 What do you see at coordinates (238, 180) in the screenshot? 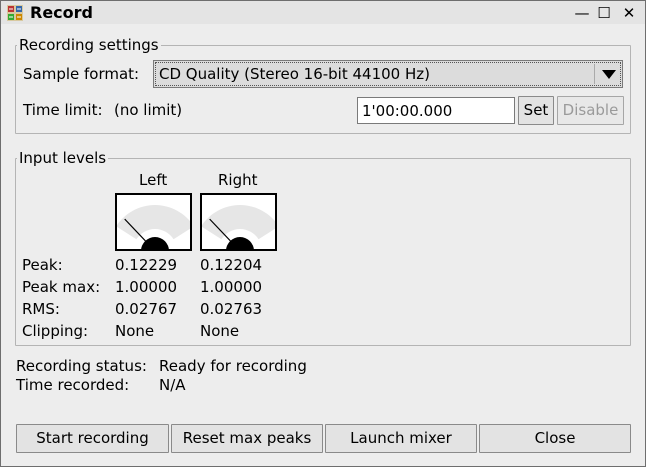
I see `channel-name-right: Right` at bounding box center [238, 180].